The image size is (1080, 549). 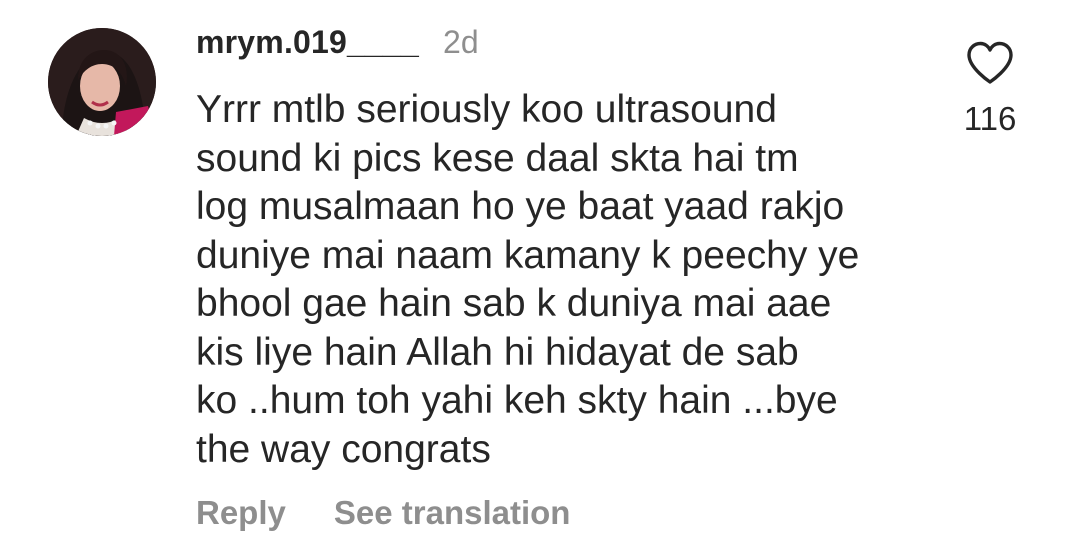 I want to click on timestamp: 2d, so click(x=461, y=42).